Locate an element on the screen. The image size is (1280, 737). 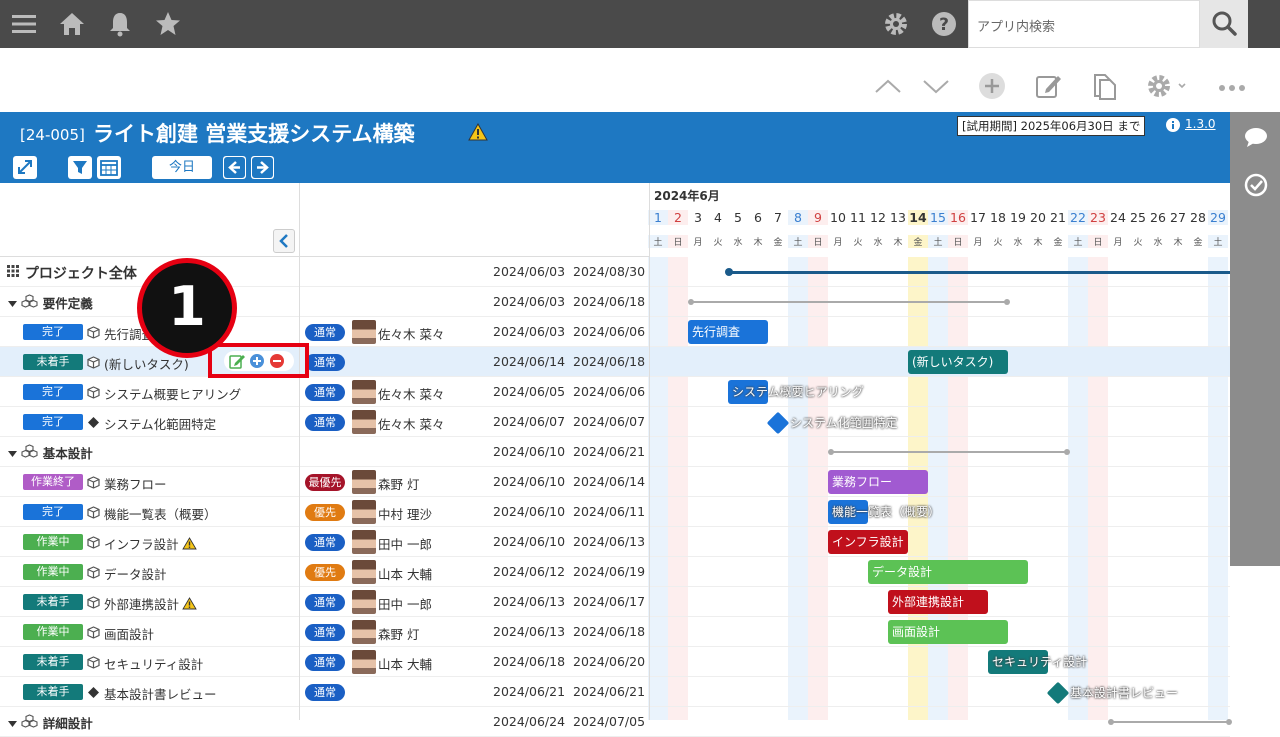
add-icon is located at coordinates (992, 86).